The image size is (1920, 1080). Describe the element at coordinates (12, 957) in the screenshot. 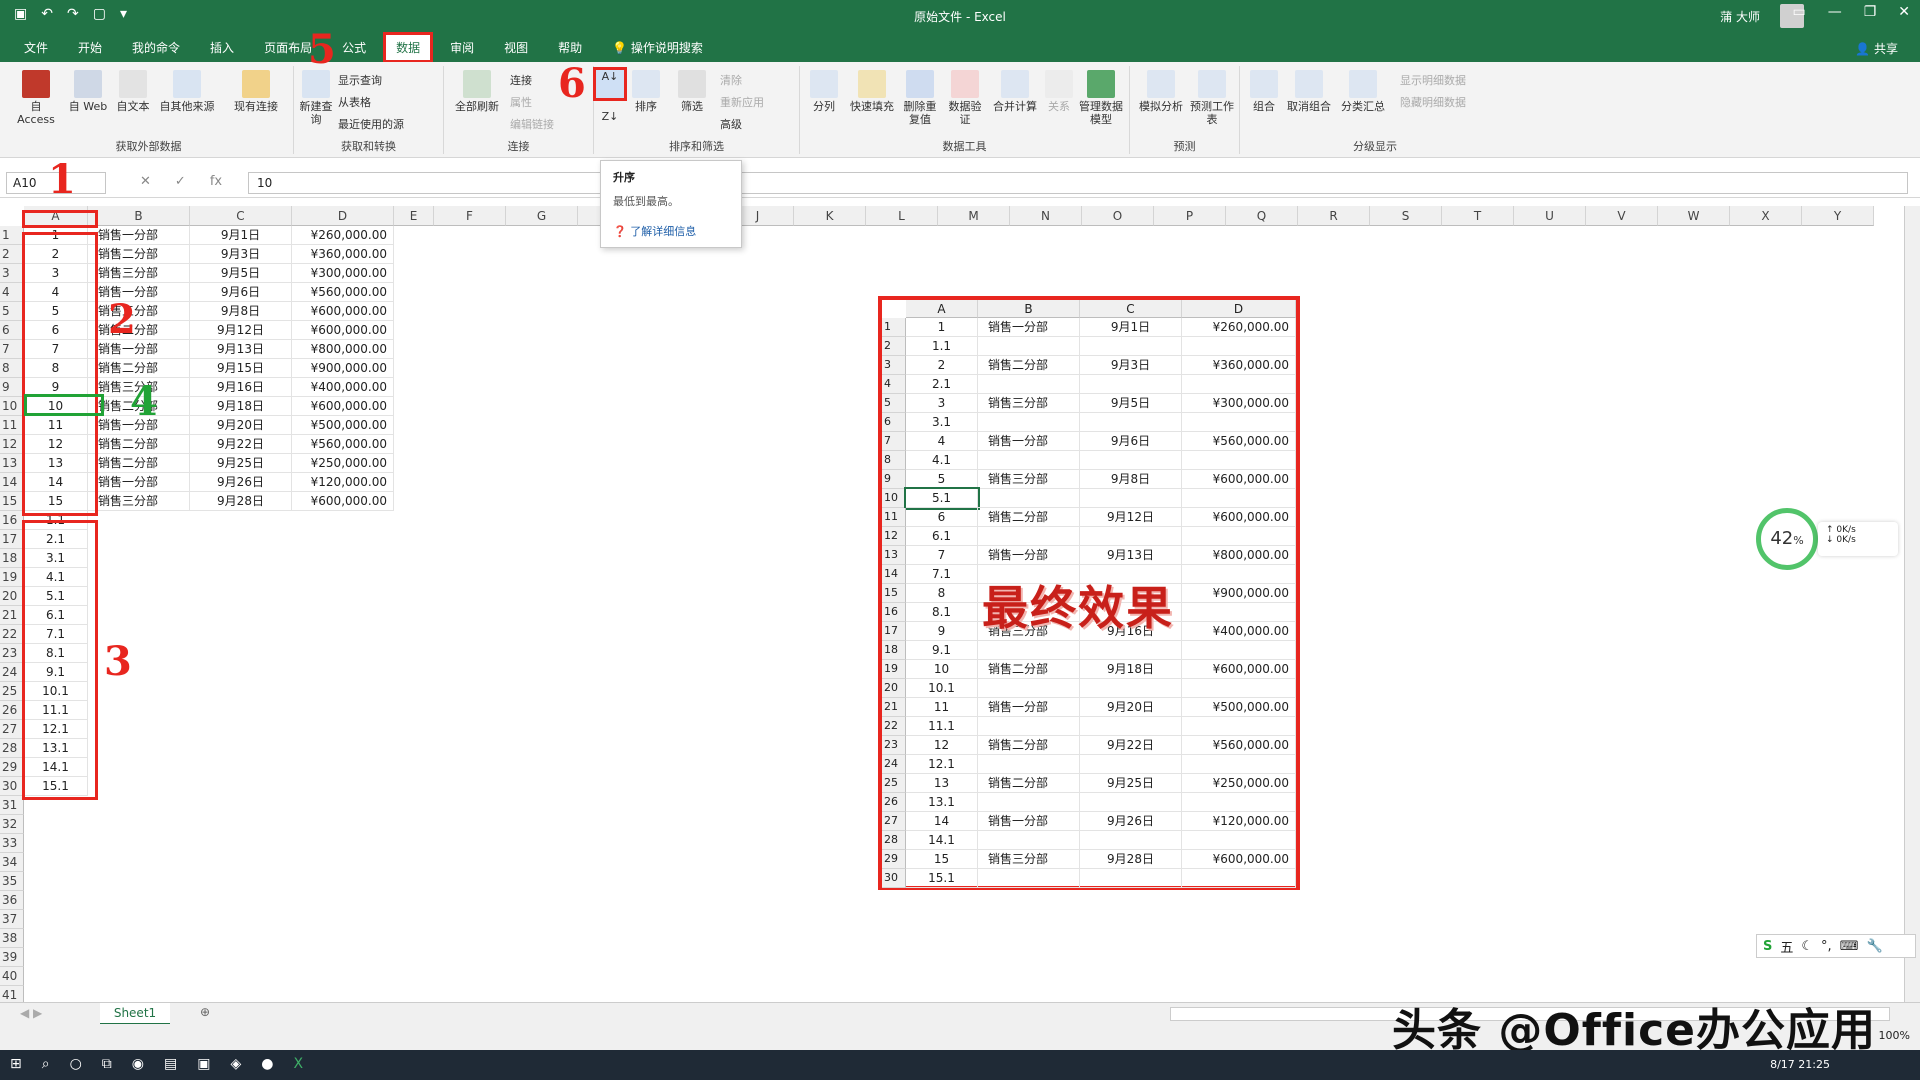

I see `row-header: 39` at that location.